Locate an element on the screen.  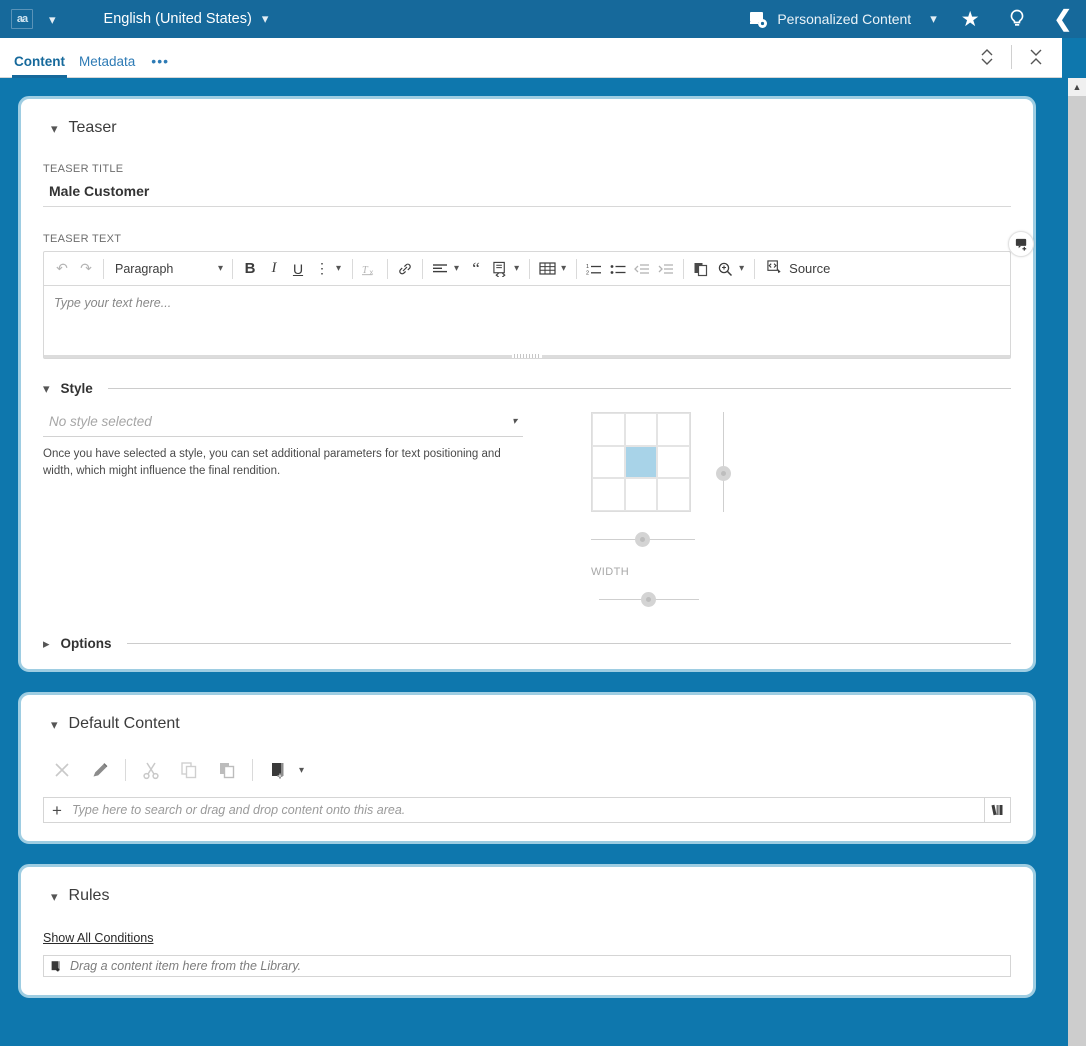
insert-template-icon is located at coordinates (500, 269).